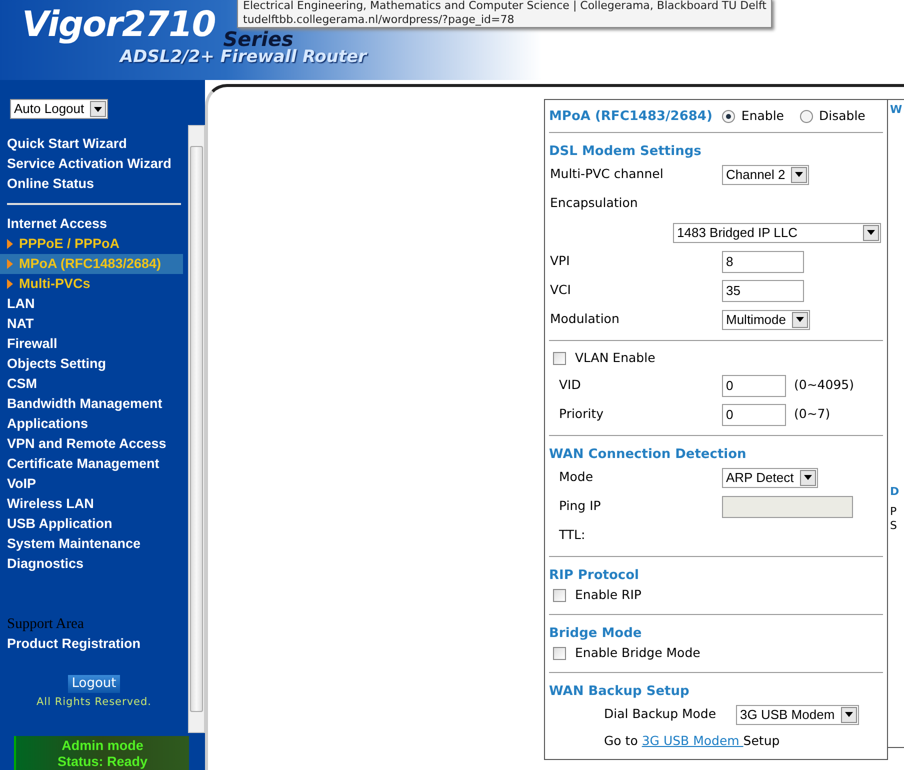  I want to click on range-hint: (0~4095), so click(824, 385).